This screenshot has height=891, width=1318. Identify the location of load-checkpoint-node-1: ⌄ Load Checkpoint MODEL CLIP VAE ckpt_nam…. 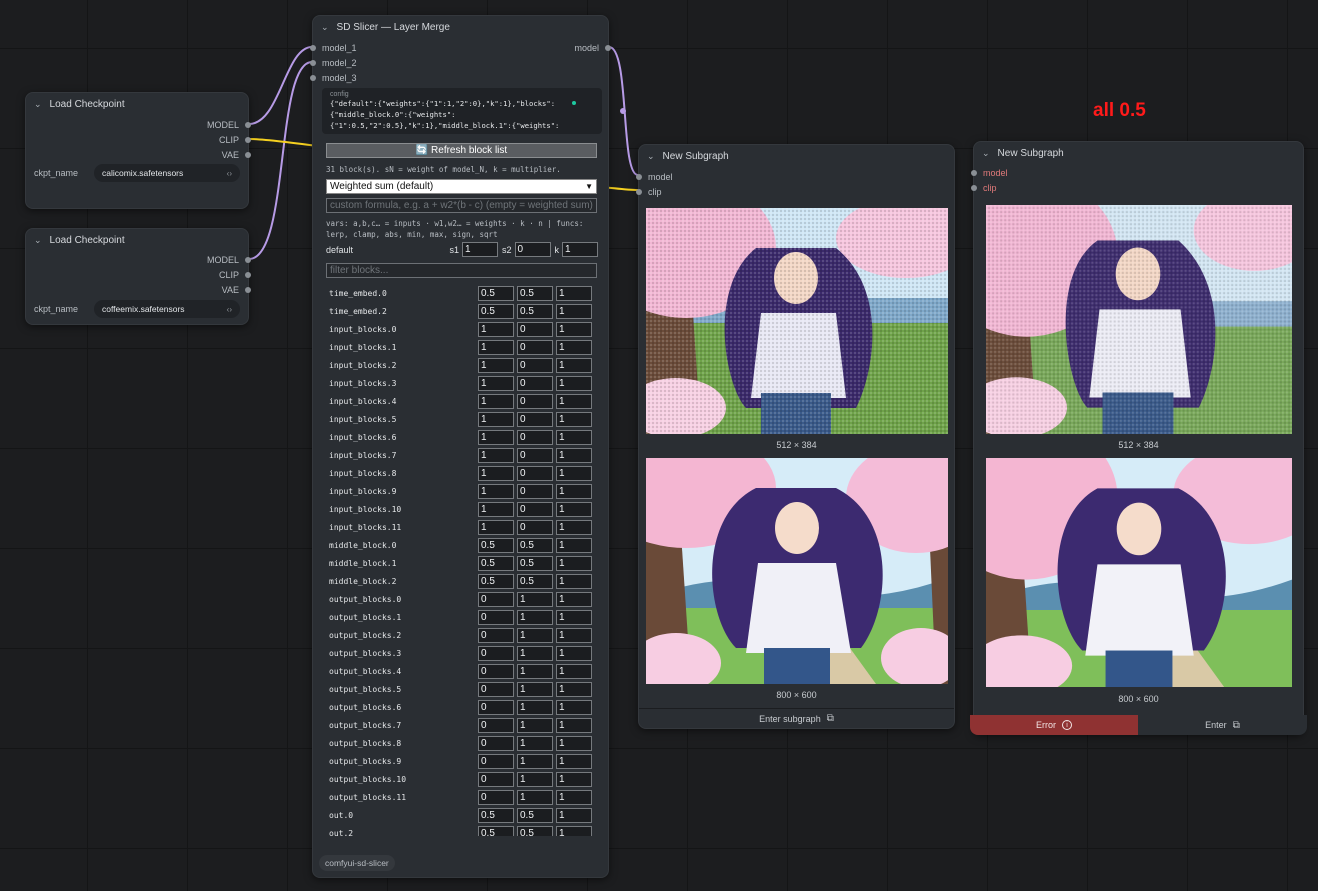
(138, 150).